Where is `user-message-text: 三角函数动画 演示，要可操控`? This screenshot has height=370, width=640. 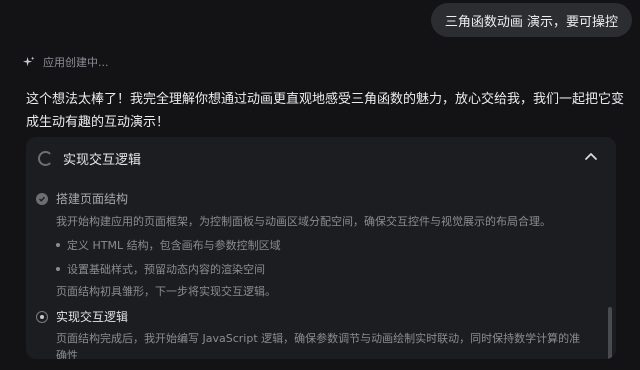 user-message-text: 三角函数动画 演示，要可操控 is located at coordinates (531, 22).